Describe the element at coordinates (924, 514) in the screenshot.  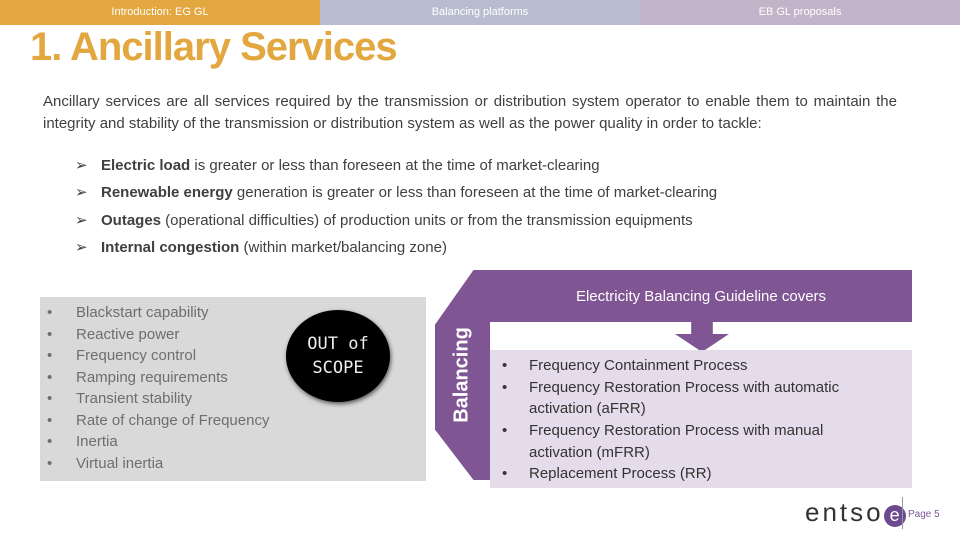
I see `page-number: Page 5` at that location.